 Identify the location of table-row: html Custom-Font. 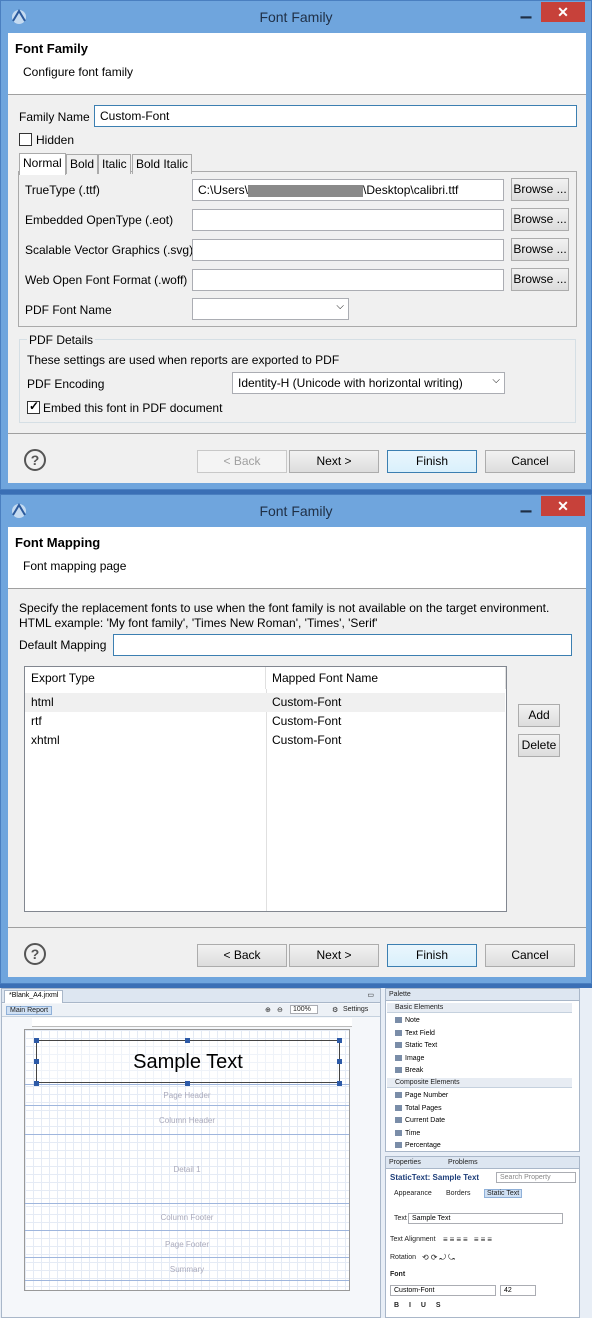
(265, 702).